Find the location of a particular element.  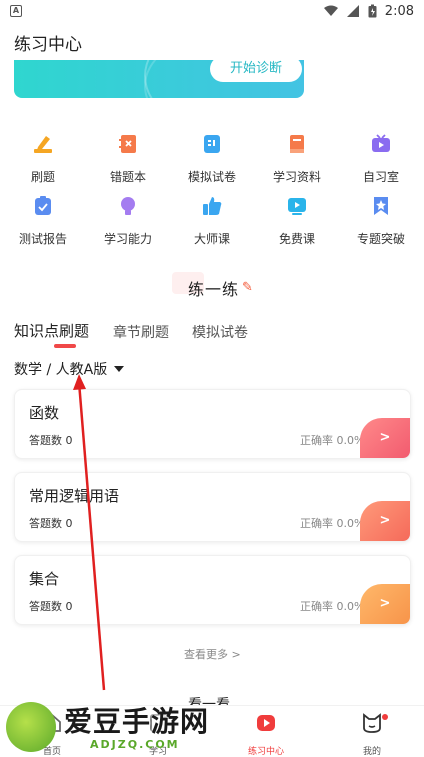

topic-title: 函数 is located at coordinates (44, 413).